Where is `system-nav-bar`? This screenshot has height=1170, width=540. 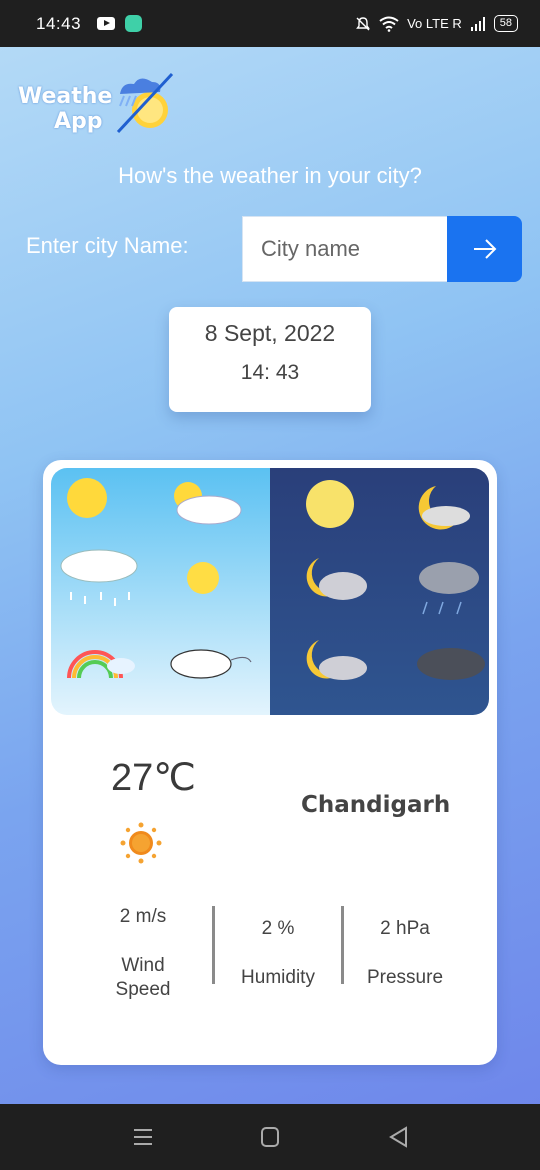 system-nav-bar is located at coordinates (270, 1137).